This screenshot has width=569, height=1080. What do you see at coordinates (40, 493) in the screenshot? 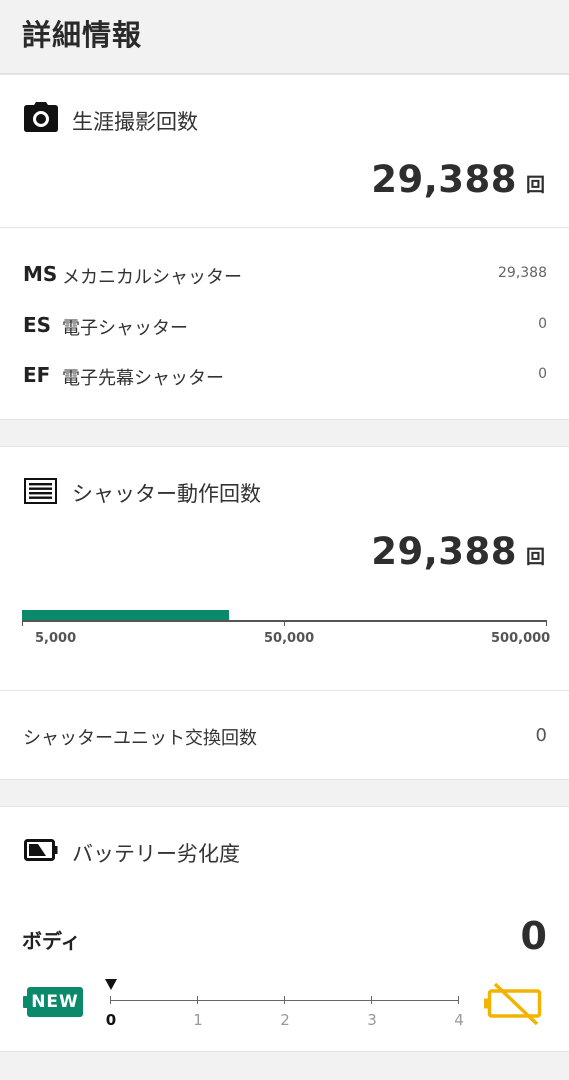
I see `shutter-list-icon` at bounding box center [40, 493].